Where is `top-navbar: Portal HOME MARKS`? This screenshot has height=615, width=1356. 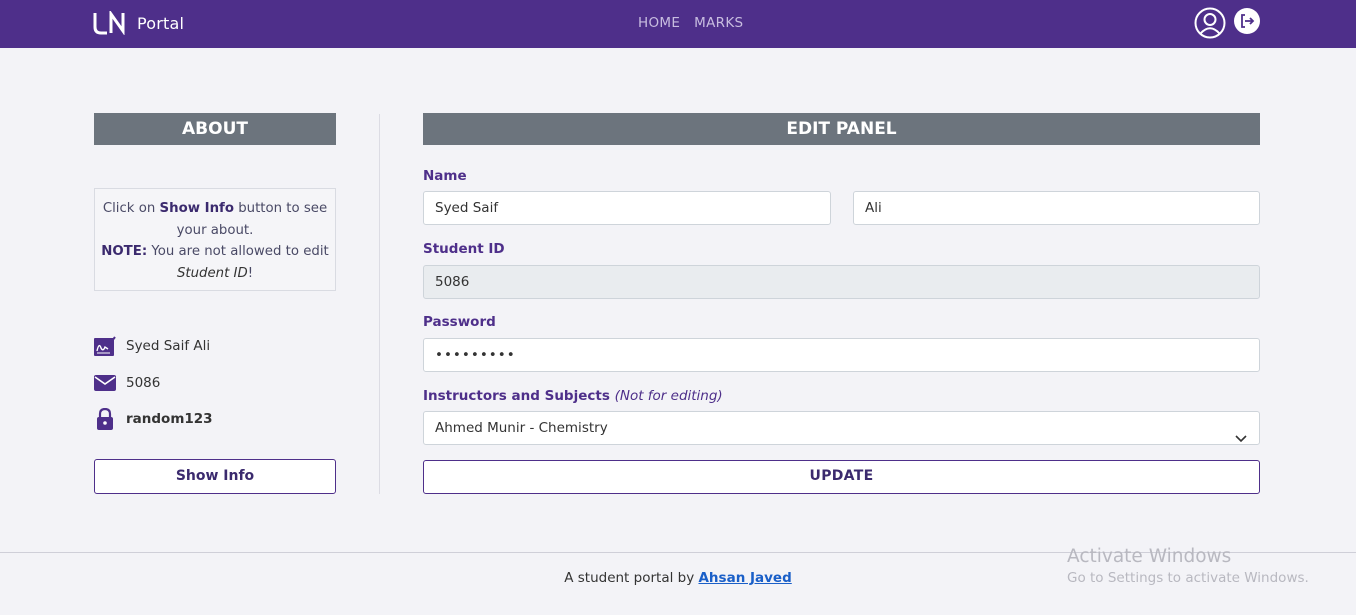
top-navbar: Portal HOME MARKS is located at coordinates (678, 24).